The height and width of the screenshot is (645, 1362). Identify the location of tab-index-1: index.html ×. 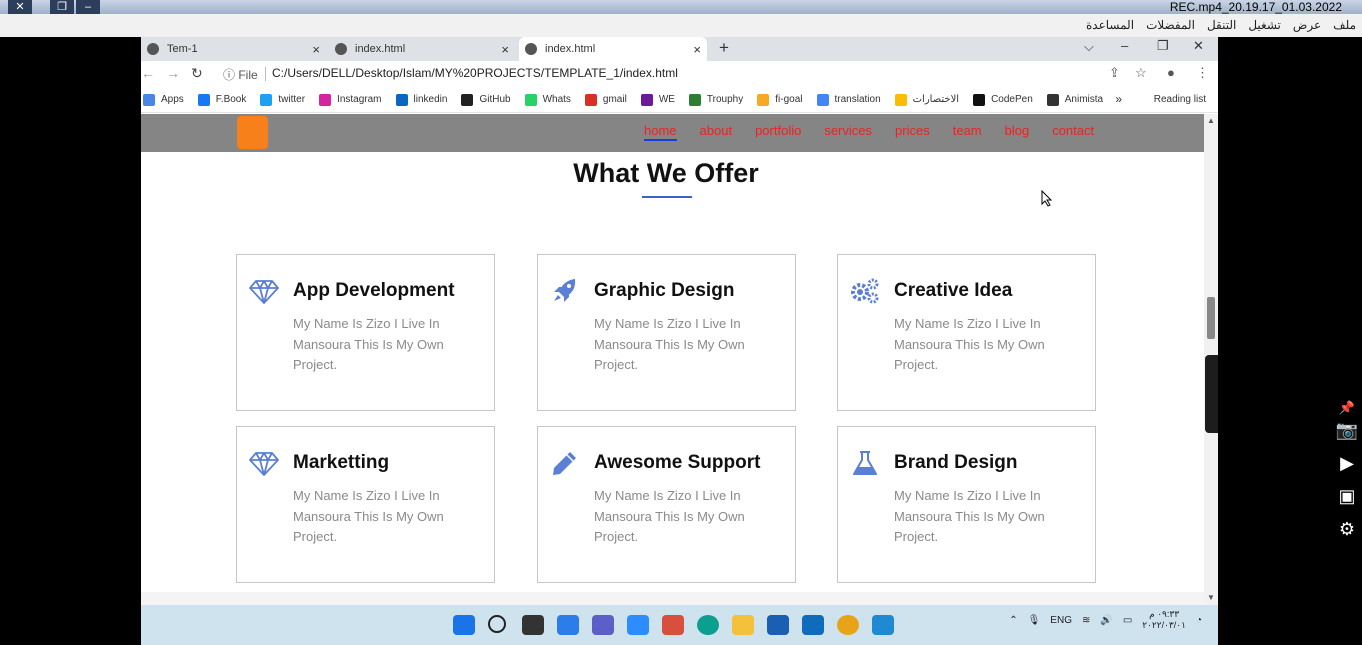
(422, 49).